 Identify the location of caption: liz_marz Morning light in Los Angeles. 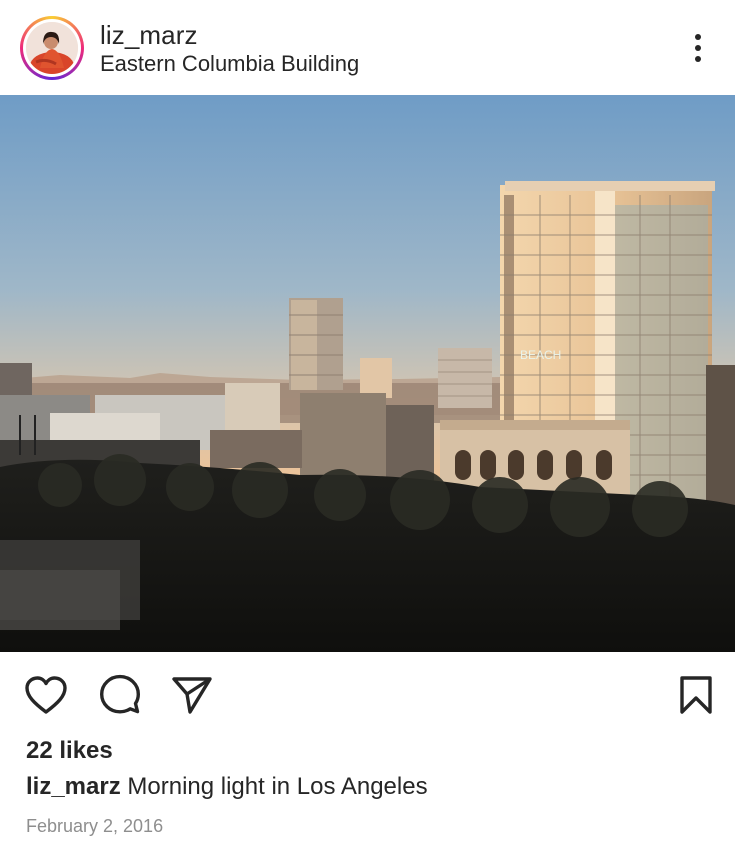
(227, 787).